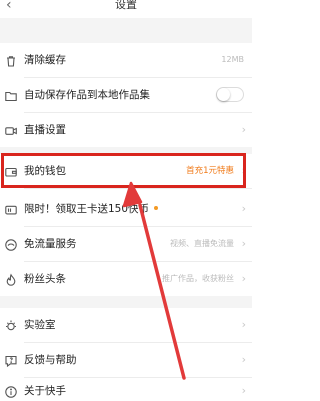  Describe the element at coordinates (11, 325) in the screenshot. I see `lab-bulb-icon` at that location.